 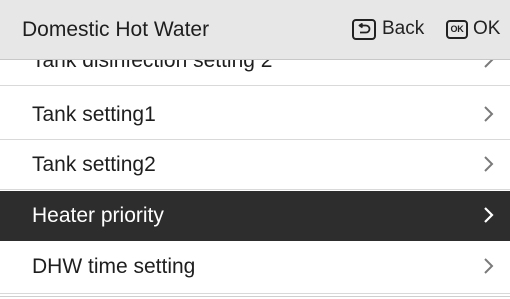 I want to click on back-label: Back, so click(x=403, y=28).